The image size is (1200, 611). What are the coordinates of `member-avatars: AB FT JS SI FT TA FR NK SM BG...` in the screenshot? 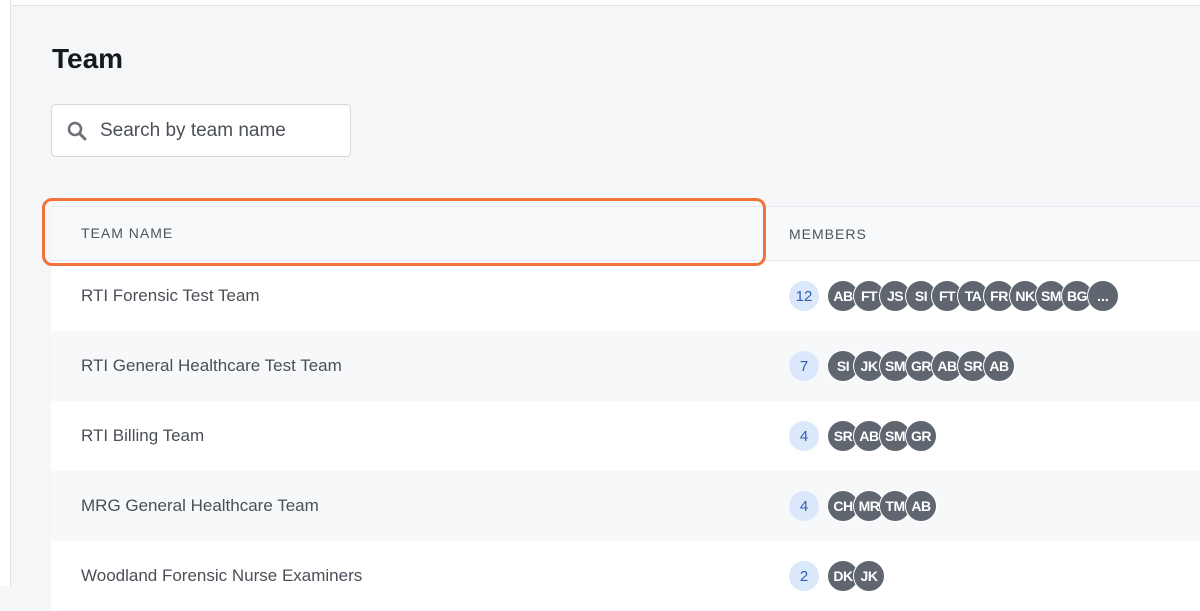 It's located at (973, 296).